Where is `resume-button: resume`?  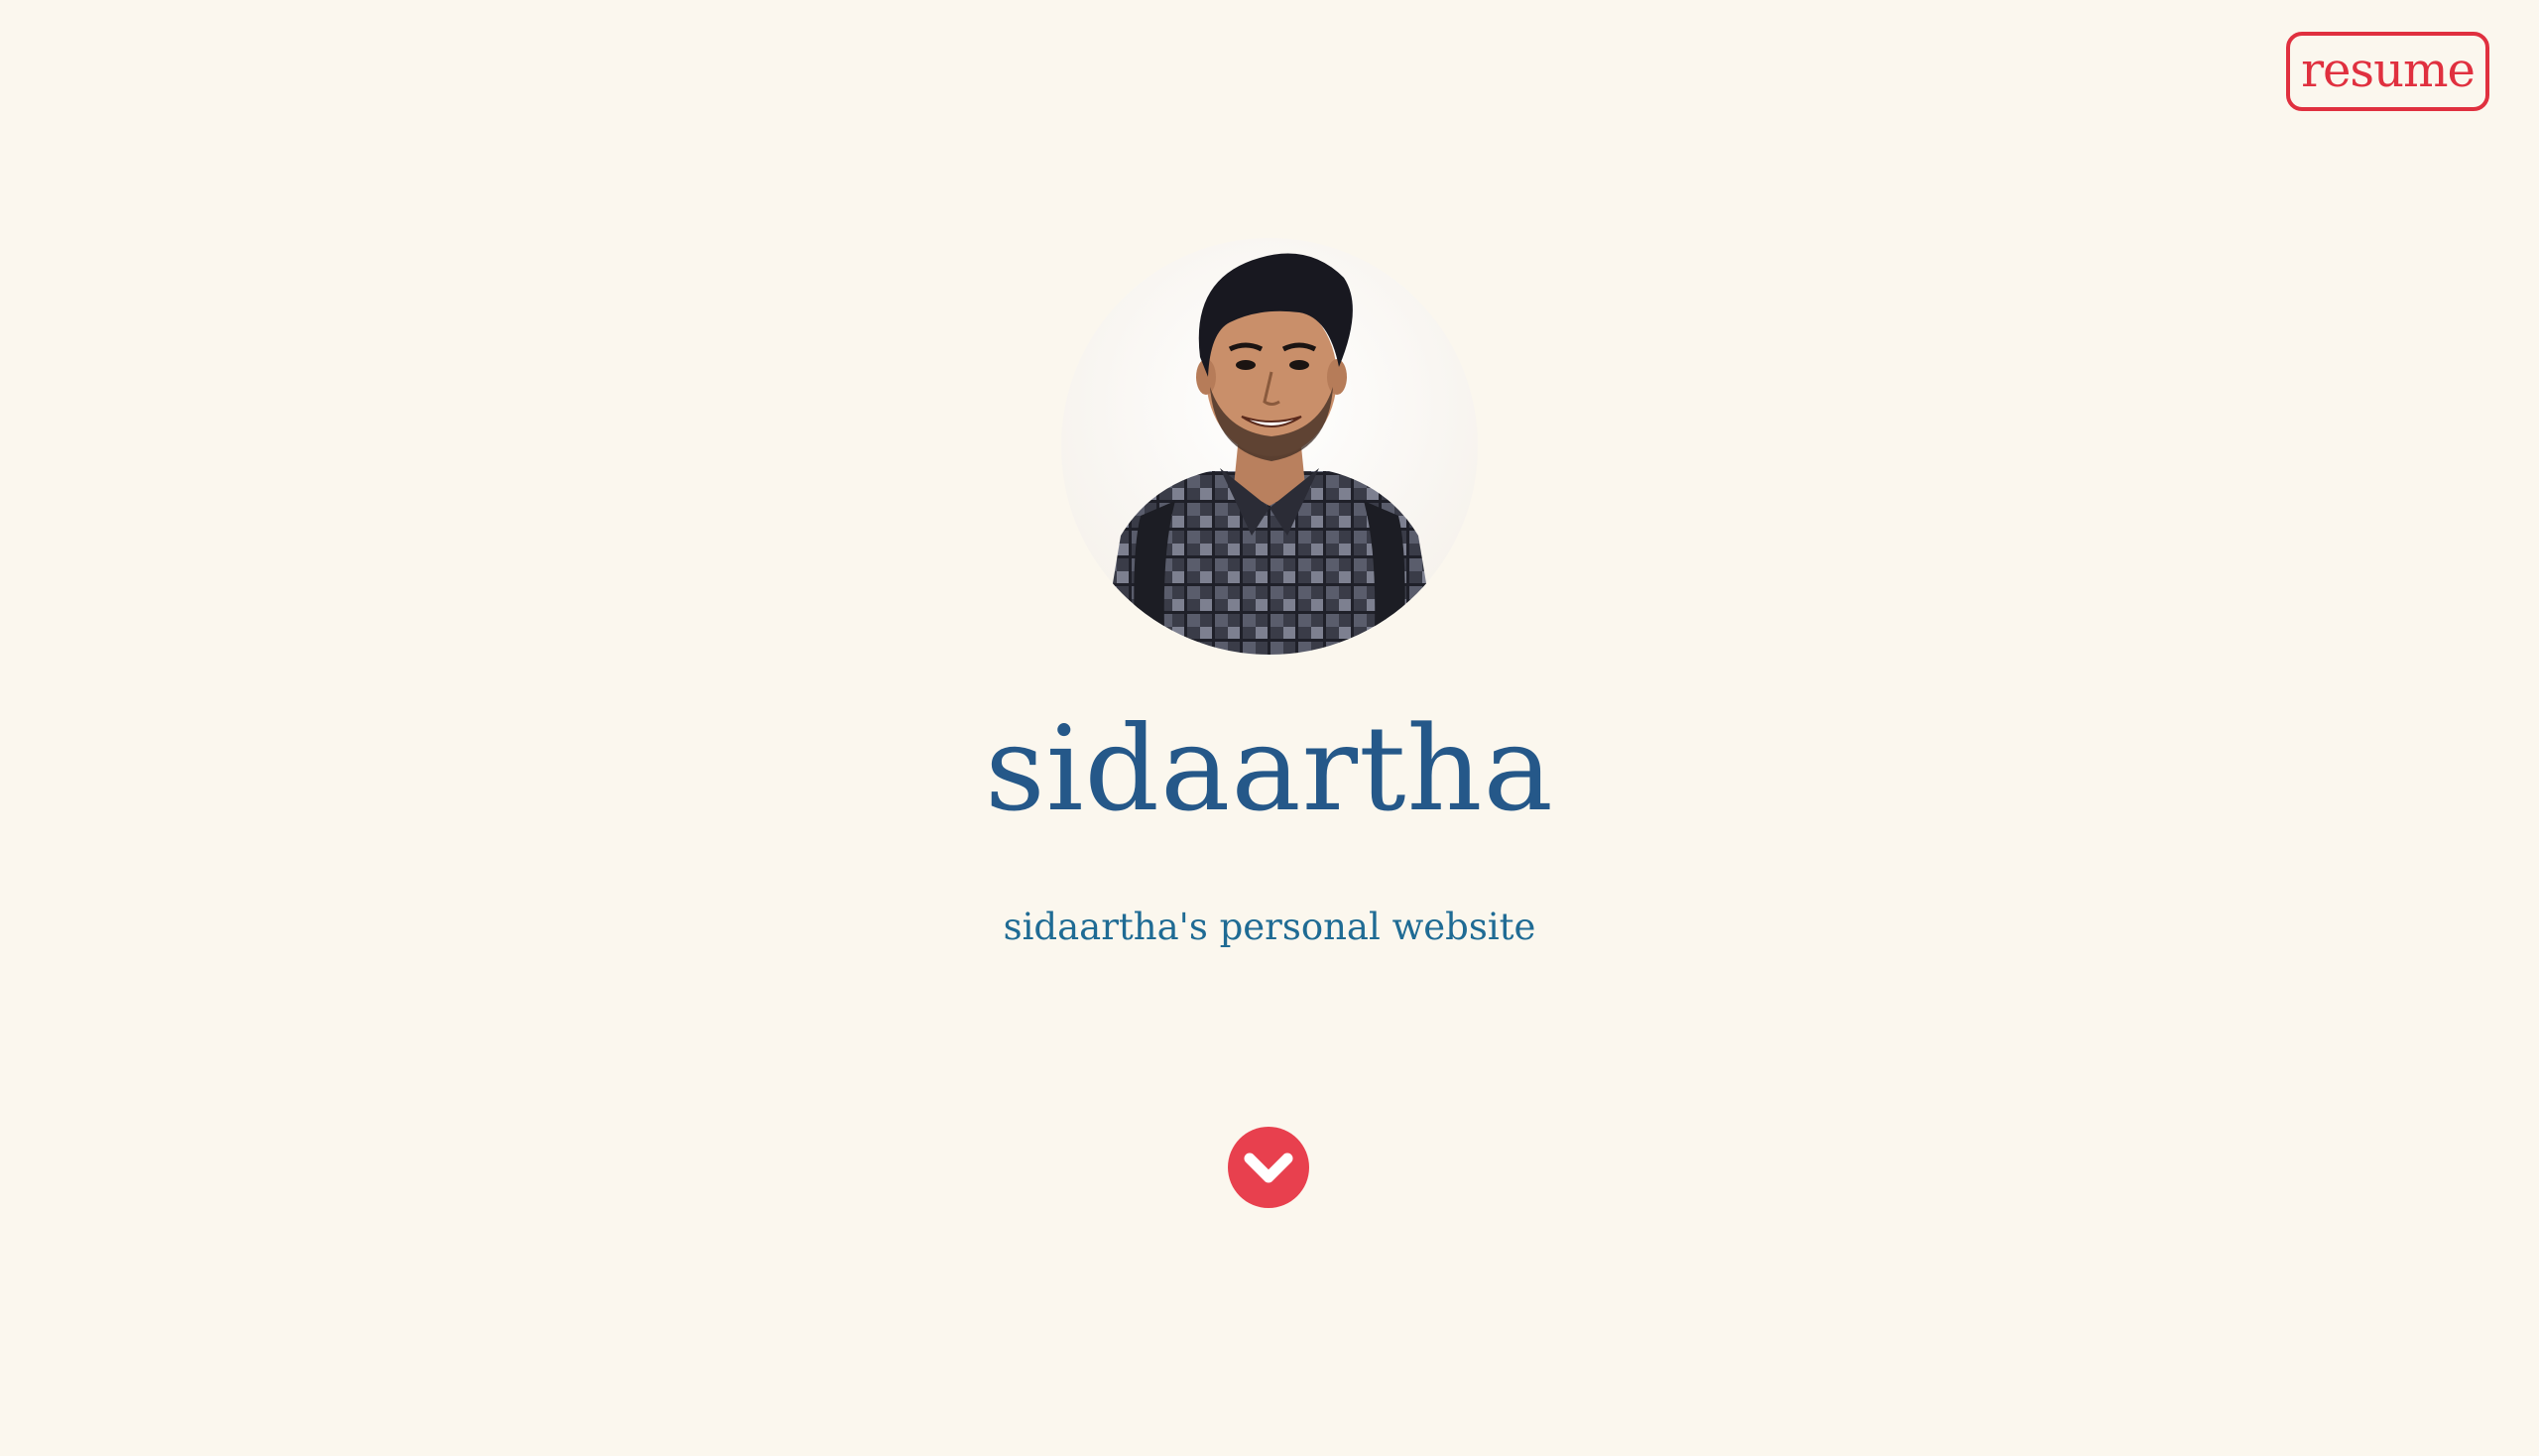 resume-button: resume is located at coordinates (2387, 71).